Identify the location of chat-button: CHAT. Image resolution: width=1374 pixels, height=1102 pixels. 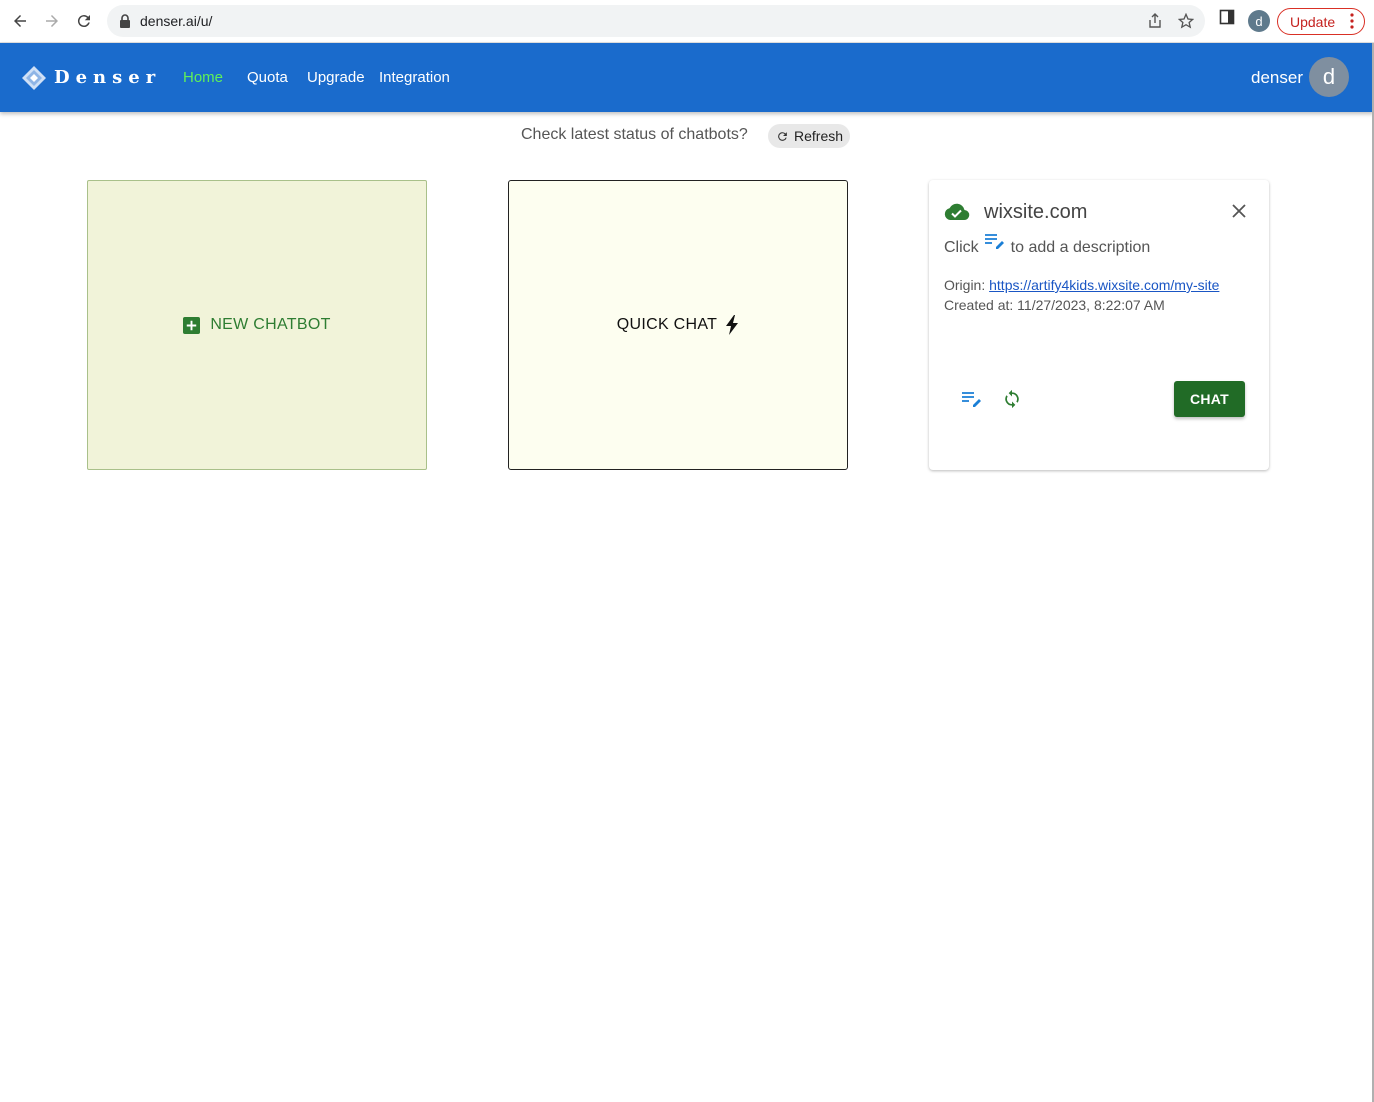
(1209, 399).